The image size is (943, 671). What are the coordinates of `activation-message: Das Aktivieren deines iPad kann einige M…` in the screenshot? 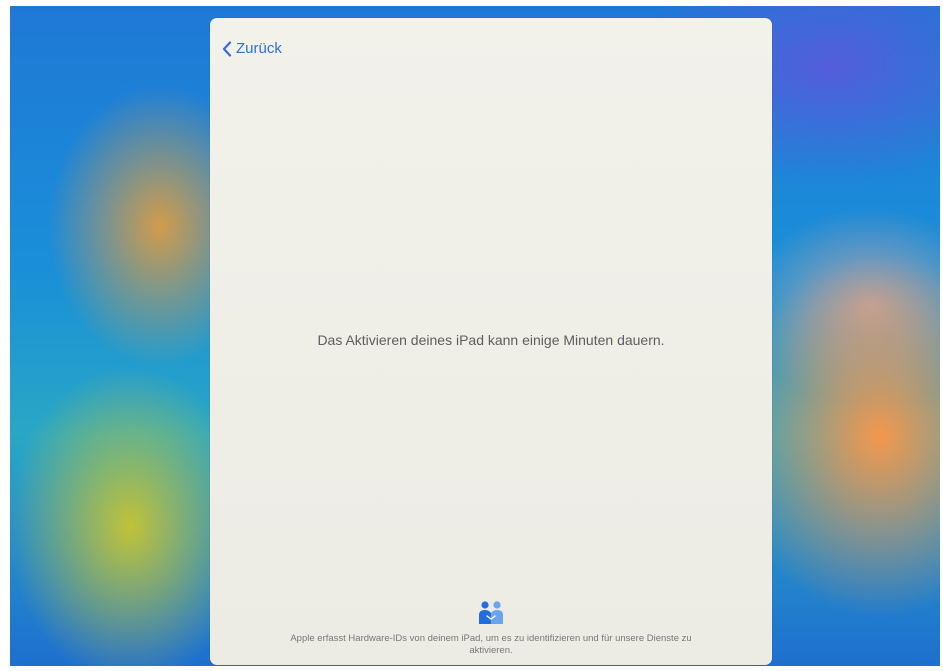 It's located at (491, 340).